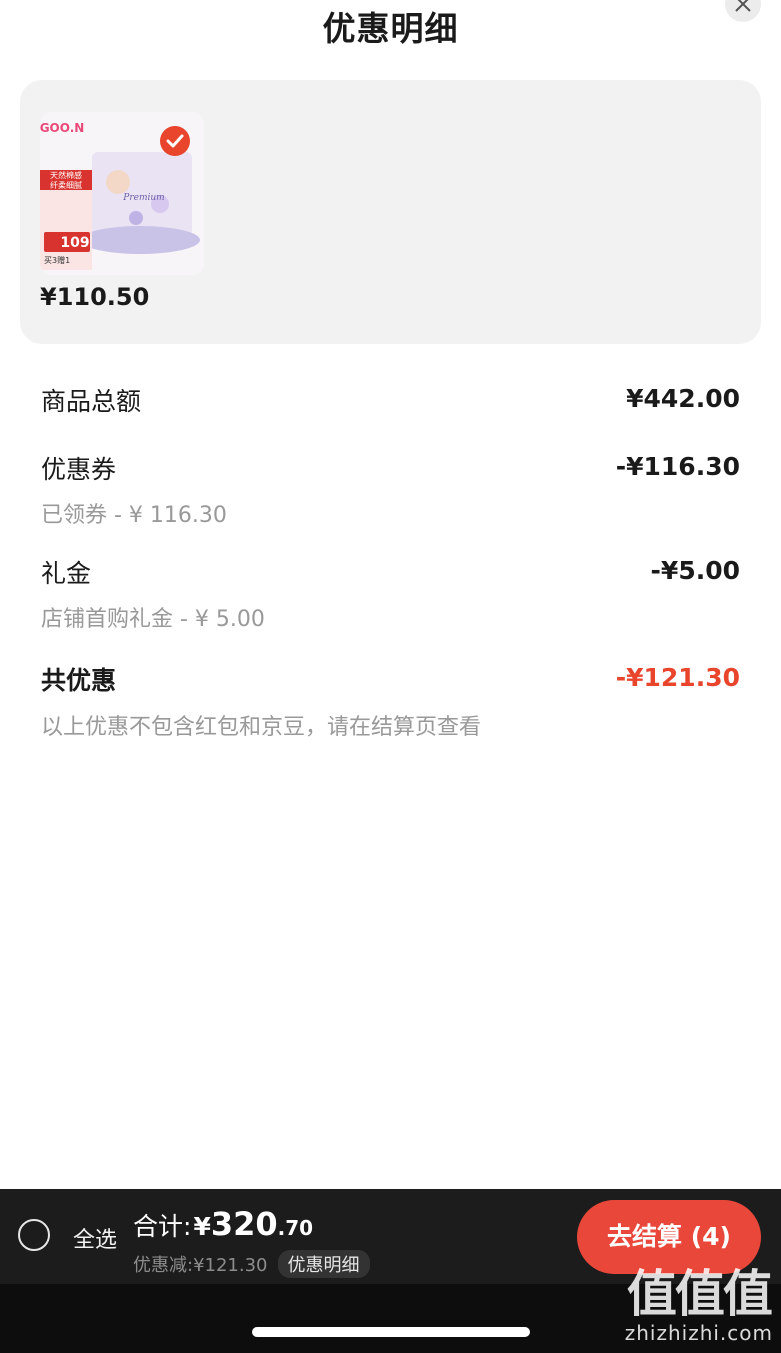 Image resolution: width=781 pixels, height=1353 pixels. I want to click on gift-cash-amount: -¥5.00, so click(695, 570).